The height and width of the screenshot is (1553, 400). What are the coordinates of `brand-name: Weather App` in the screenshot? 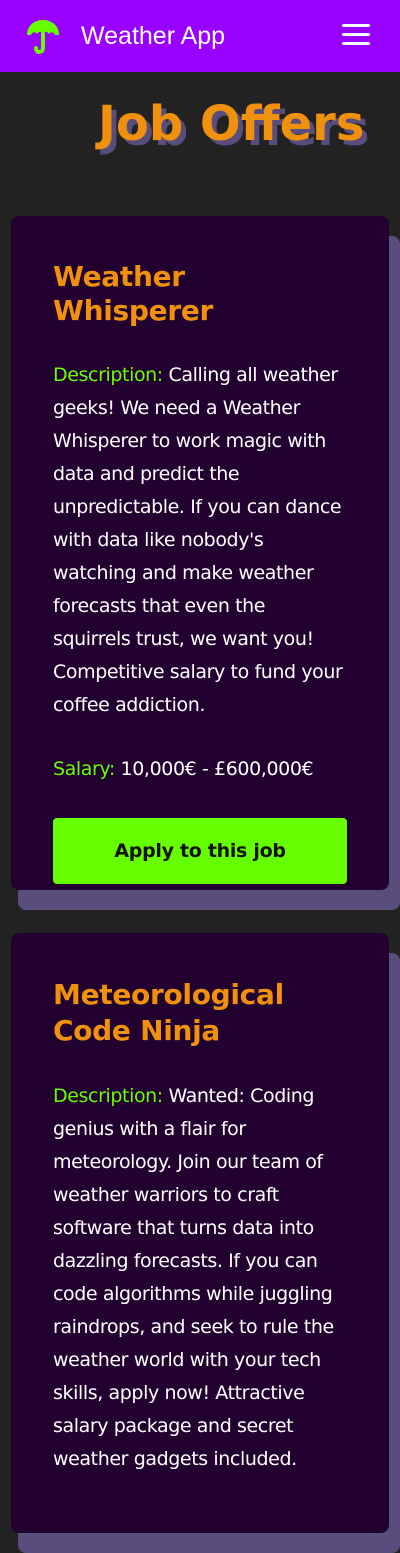 It's located at (153, 36).